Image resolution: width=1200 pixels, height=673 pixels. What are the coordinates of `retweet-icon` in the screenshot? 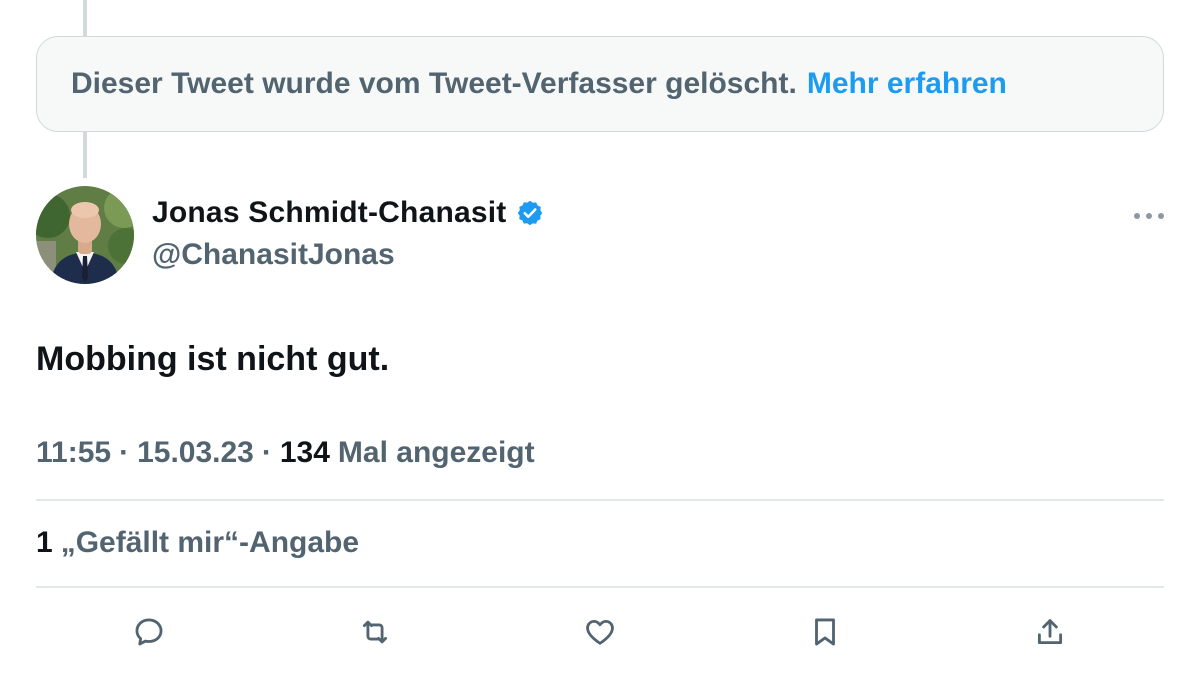 It's located at (375, 632).